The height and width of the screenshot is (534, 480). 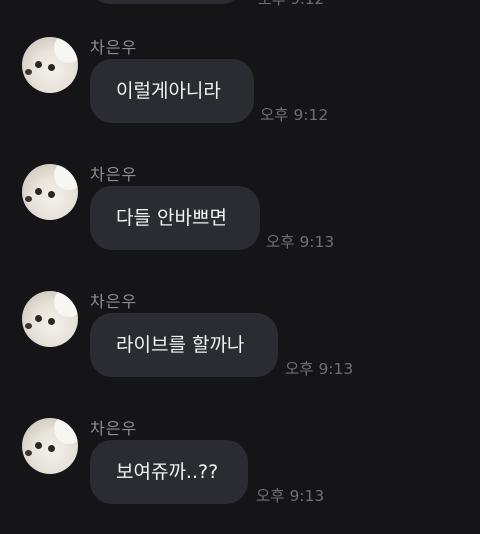 What do you see at coordinates (184, 345) in the screenshot?
I see `message-bubble: 라이브를 할까나` at bounding box center [184, 345].